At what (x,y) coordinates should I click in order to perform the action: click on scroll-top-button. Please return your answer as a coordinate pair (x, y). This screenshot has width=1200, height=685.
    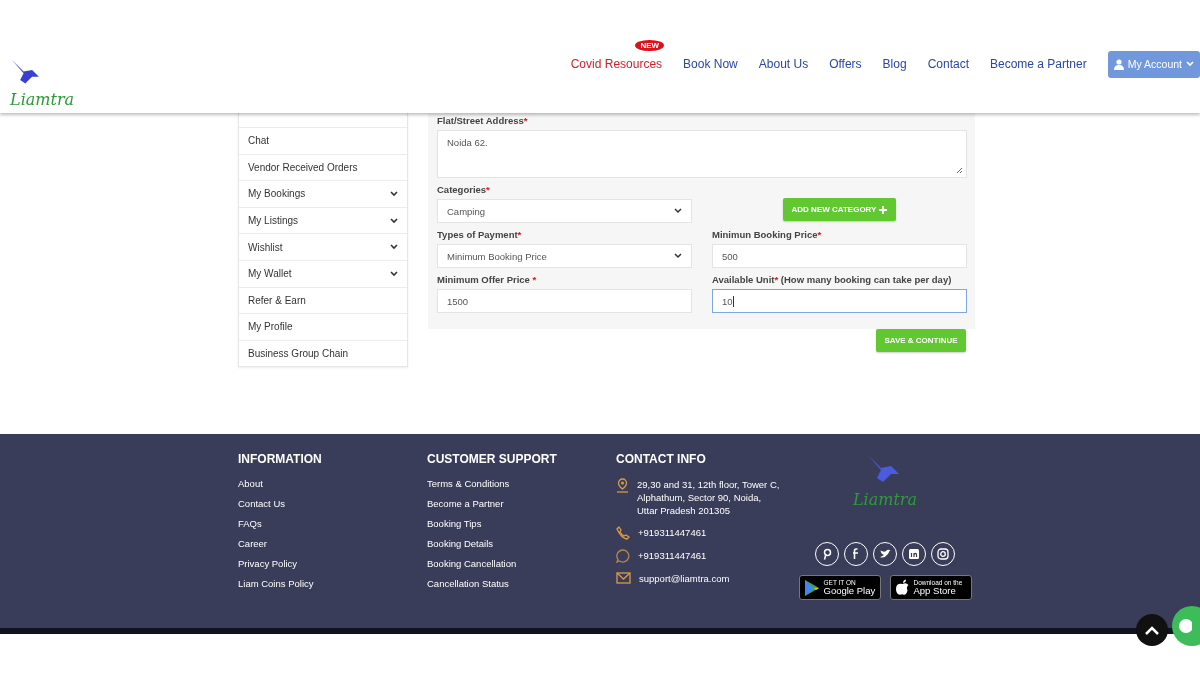
    Looking at the image, I should click on (1152, 630).